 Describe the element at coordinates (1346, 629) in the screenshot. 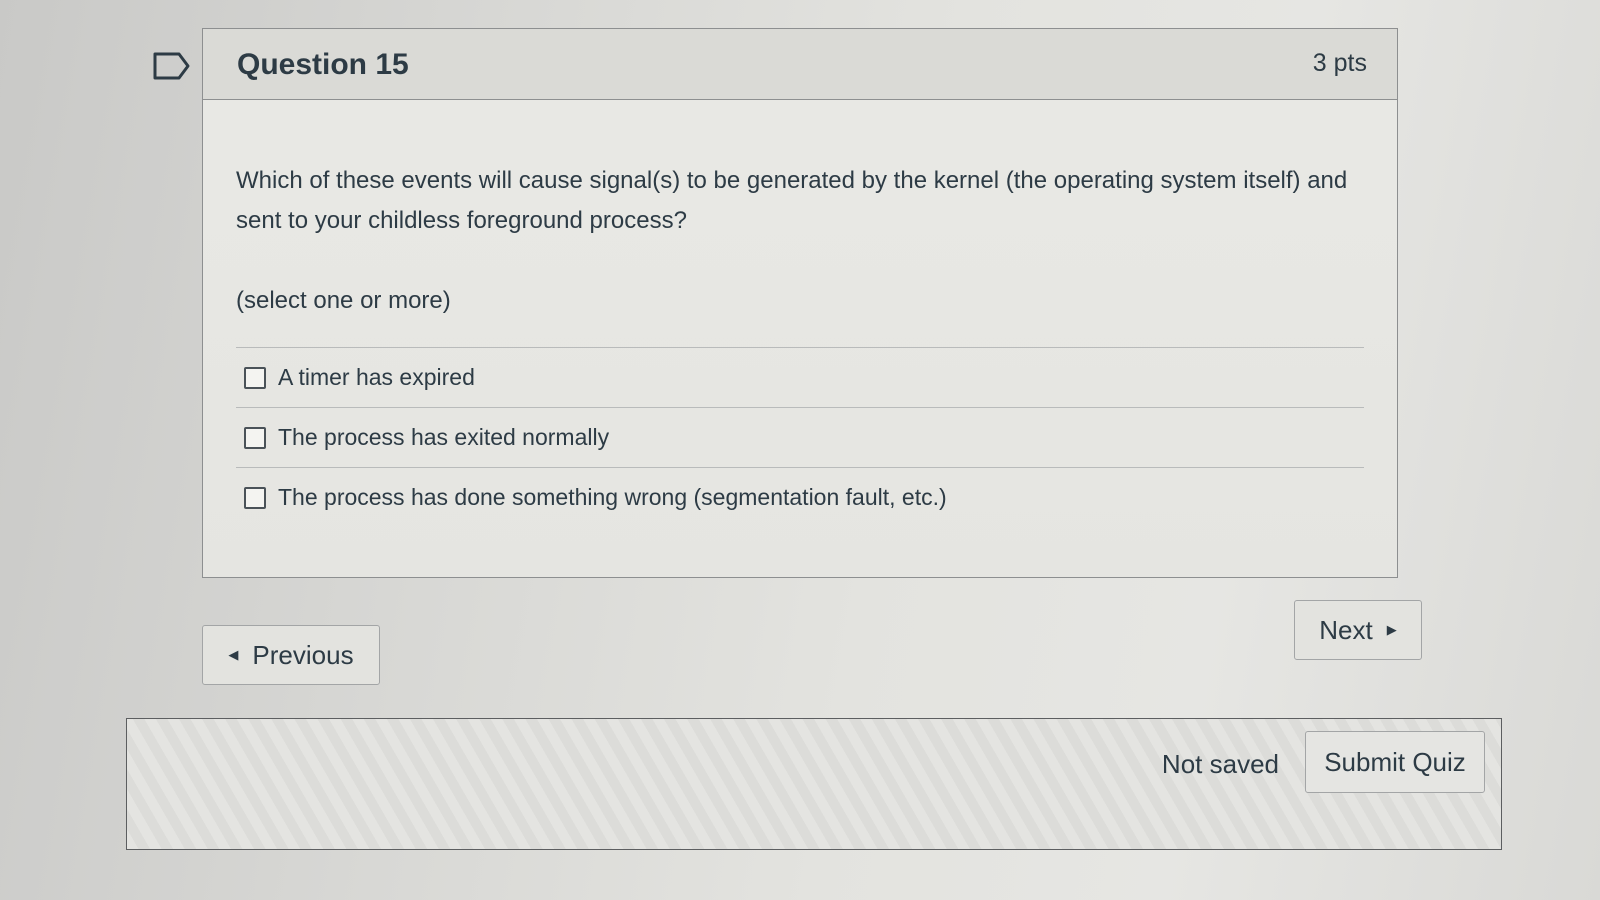

I see `next-label: Next` at that location.